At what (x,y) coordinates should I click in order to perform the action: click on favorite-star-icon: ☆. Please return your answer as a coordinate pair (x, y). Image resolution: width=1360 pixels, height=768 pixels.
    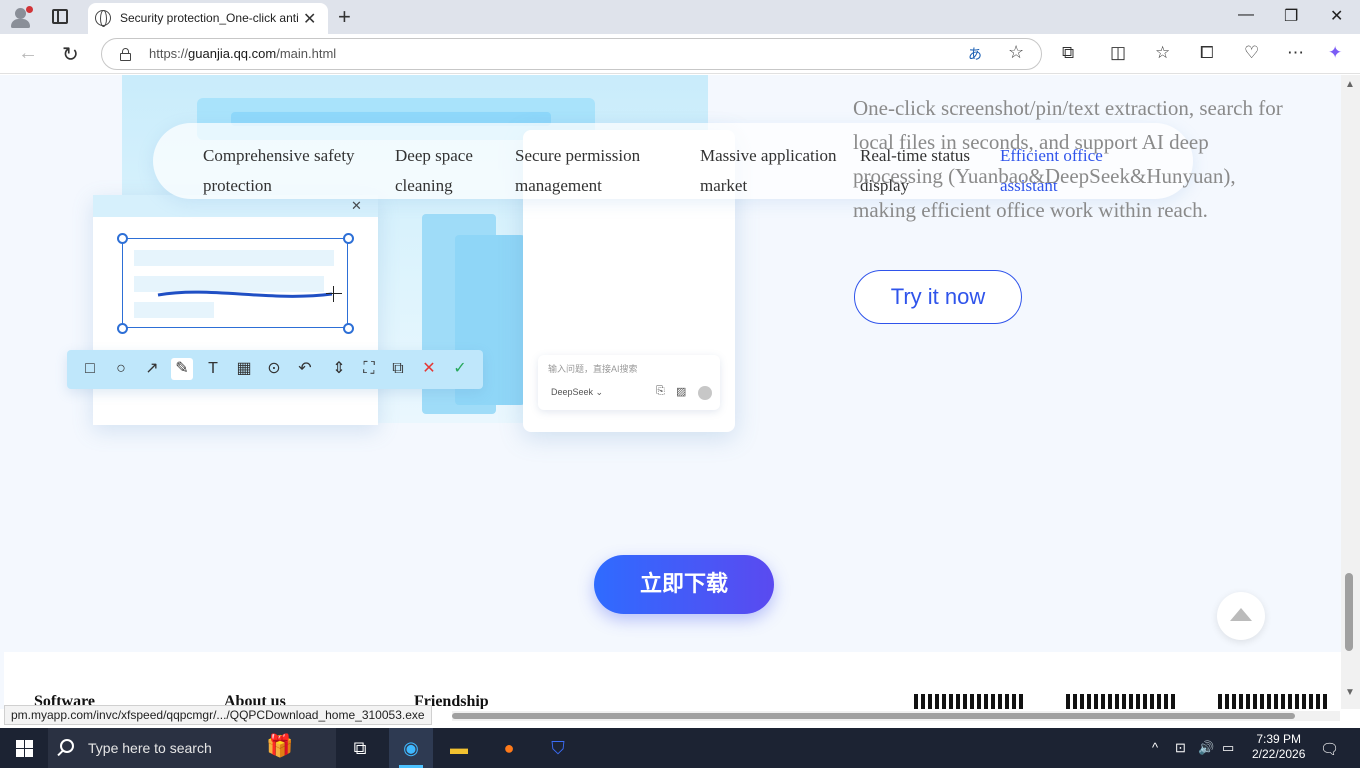
    Looking at the image, I should click on (1016, 52).